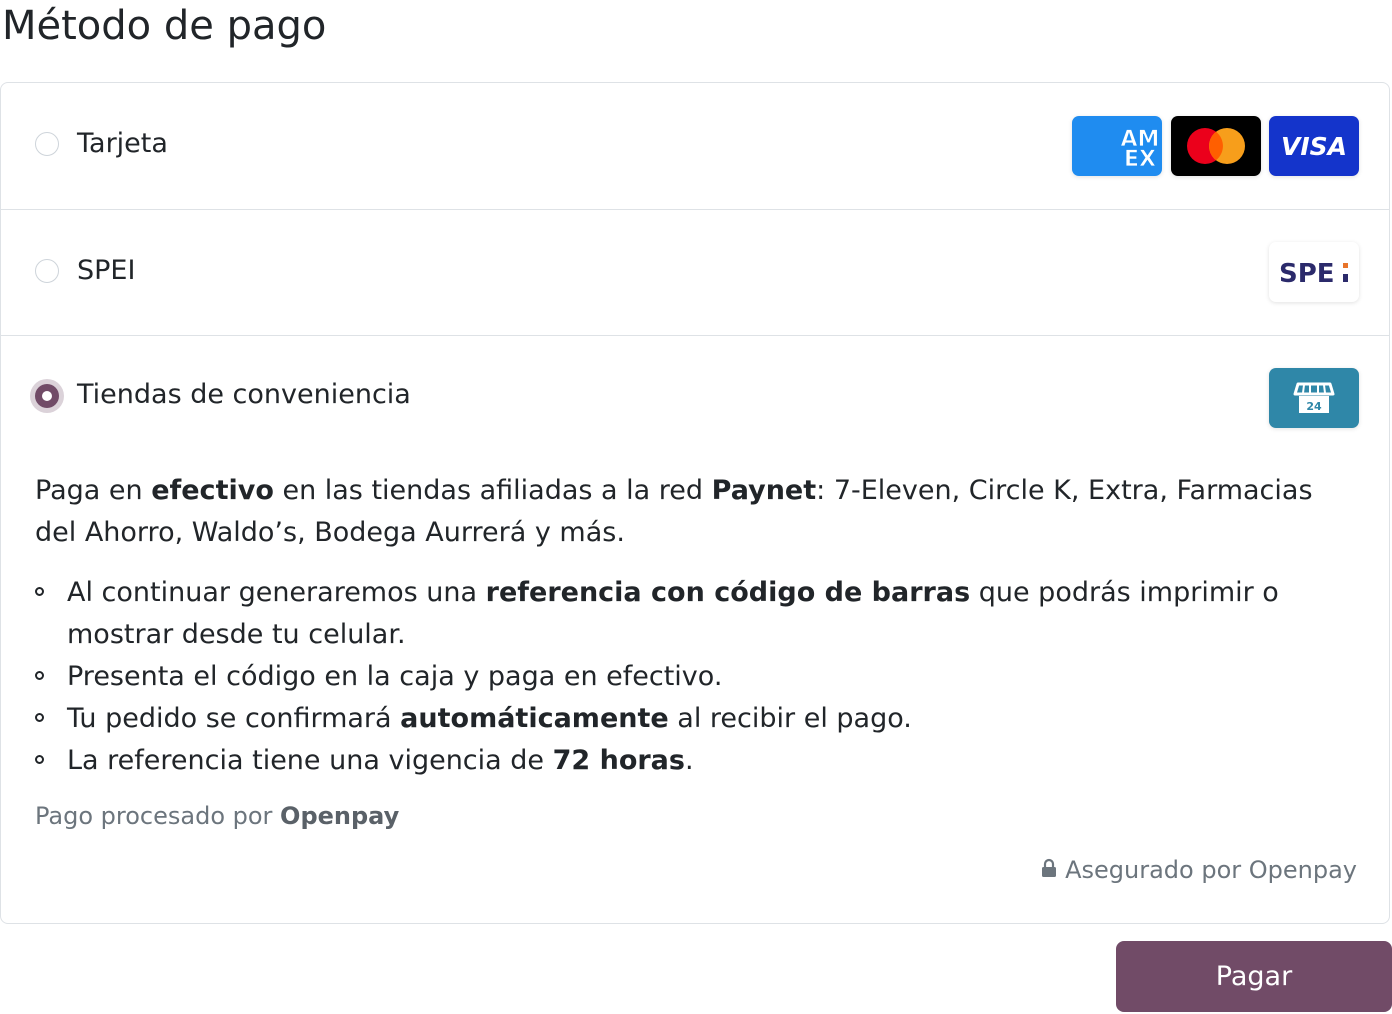 The height and width of the screenshot is (1014, 1392). I want to click on page-title: Método de pago, so click(164, 26).